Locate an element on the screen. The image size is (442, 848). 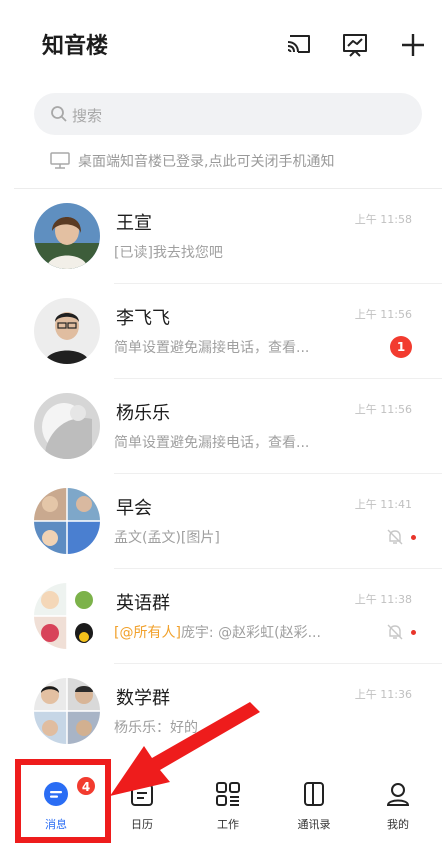
plus-icon is located at coordinates (413, 45).